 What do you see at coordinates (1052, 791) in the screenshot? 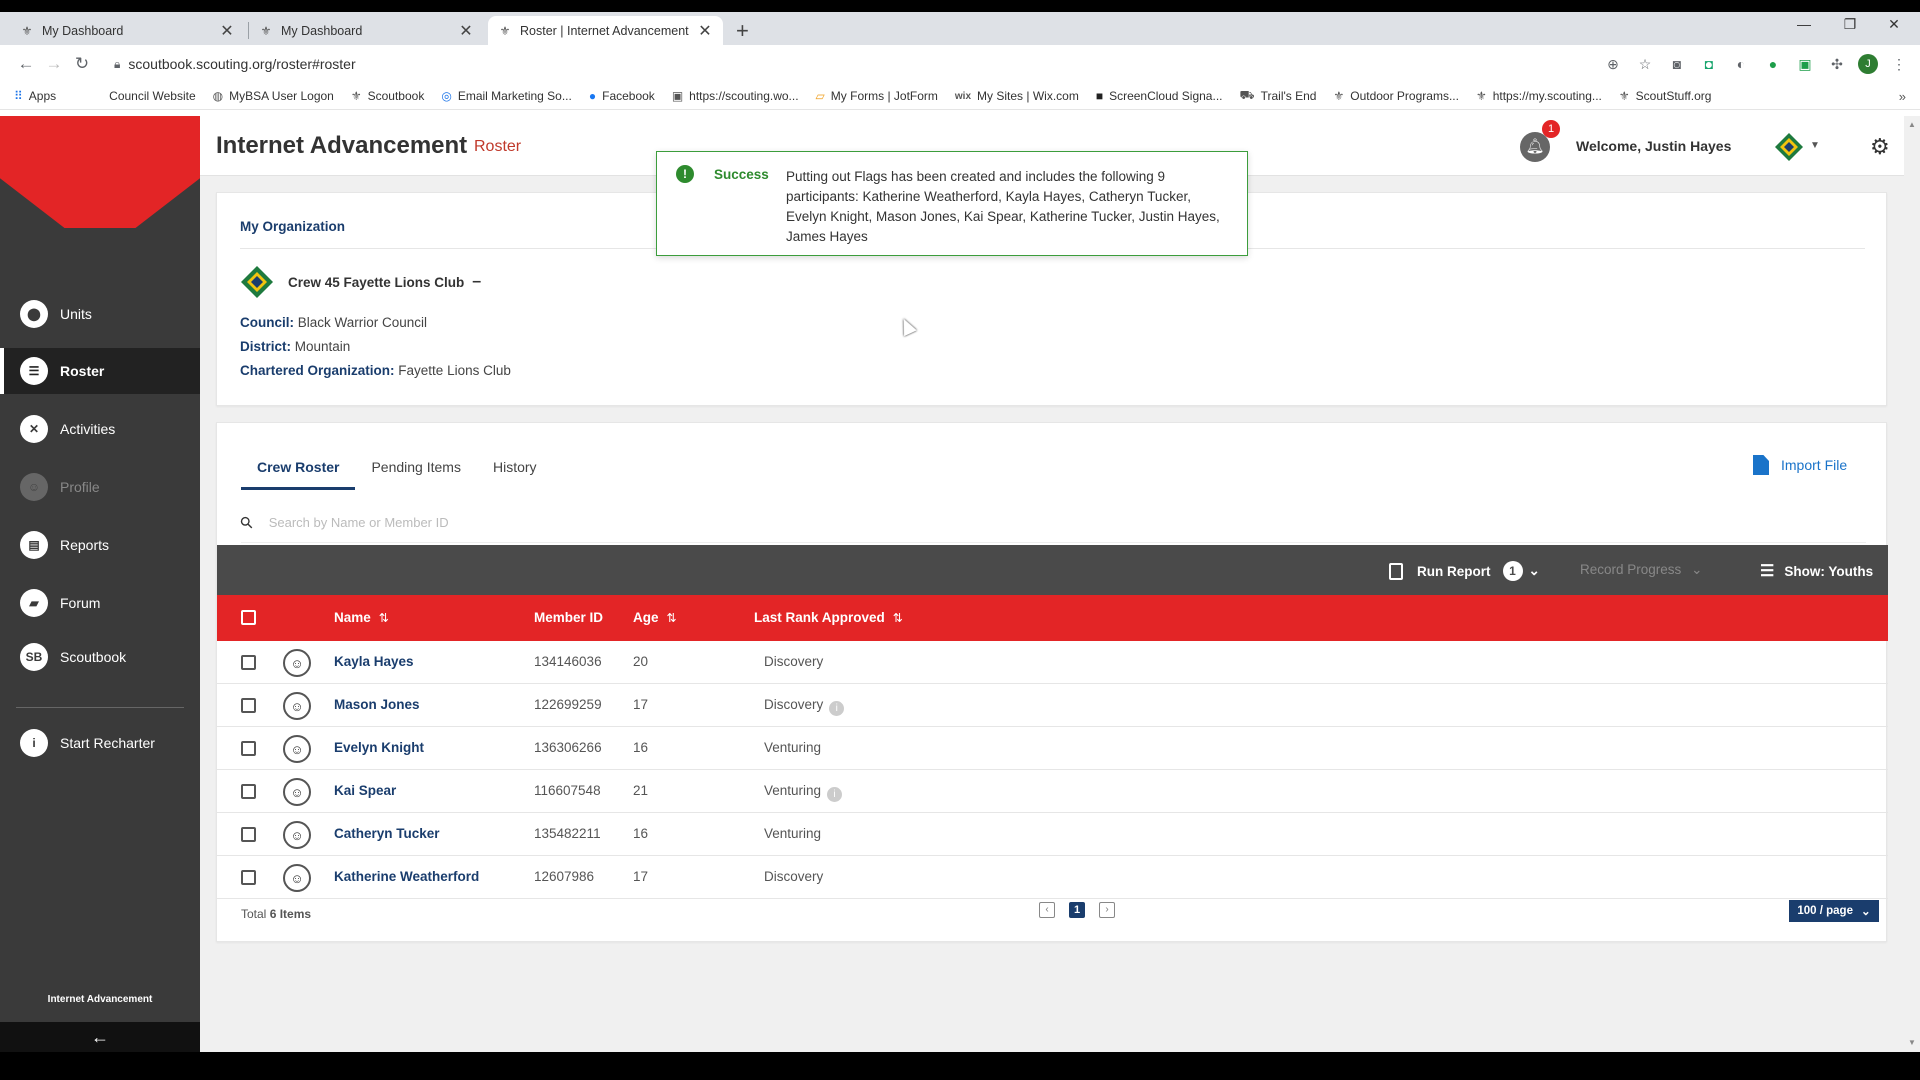
I see `table-row: ☺ Kai Spear 116607548 21 Venturing i` at bounding box center [1052, 791].